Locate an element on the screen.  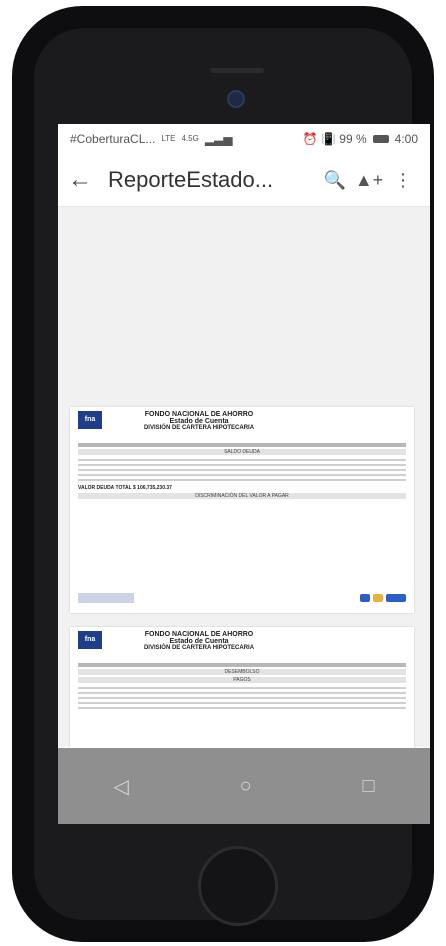
system-nav-bar: ◁ ○ □ is located at coordinates (244, 786).